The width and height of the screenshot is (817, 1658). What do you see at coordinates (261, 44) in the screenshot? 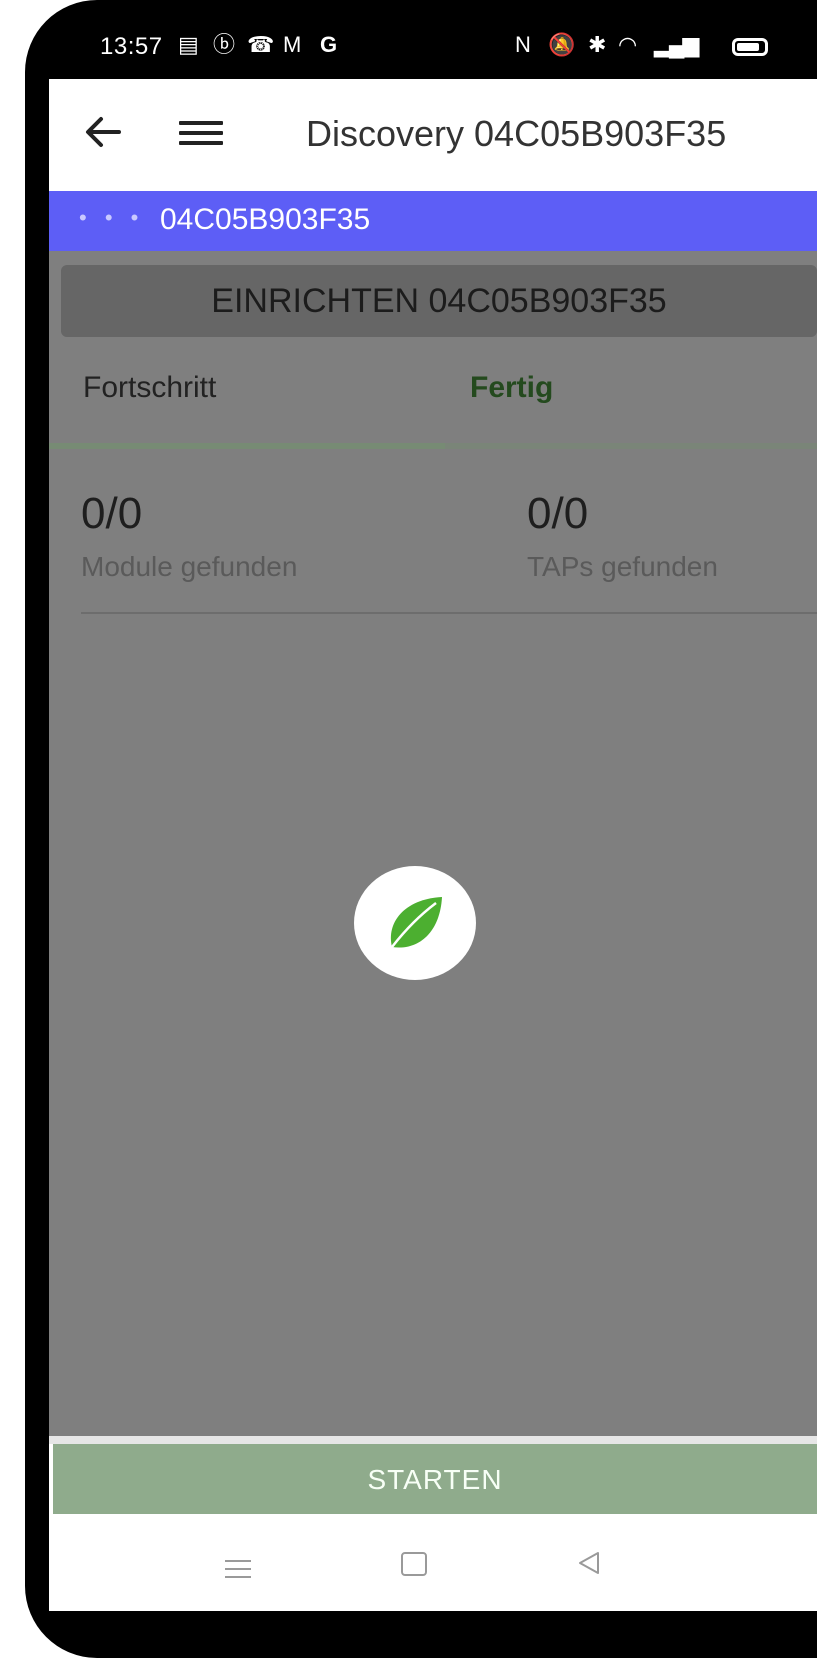
I see `missed-call-icon: ☎` at bounding box center [261, 44].